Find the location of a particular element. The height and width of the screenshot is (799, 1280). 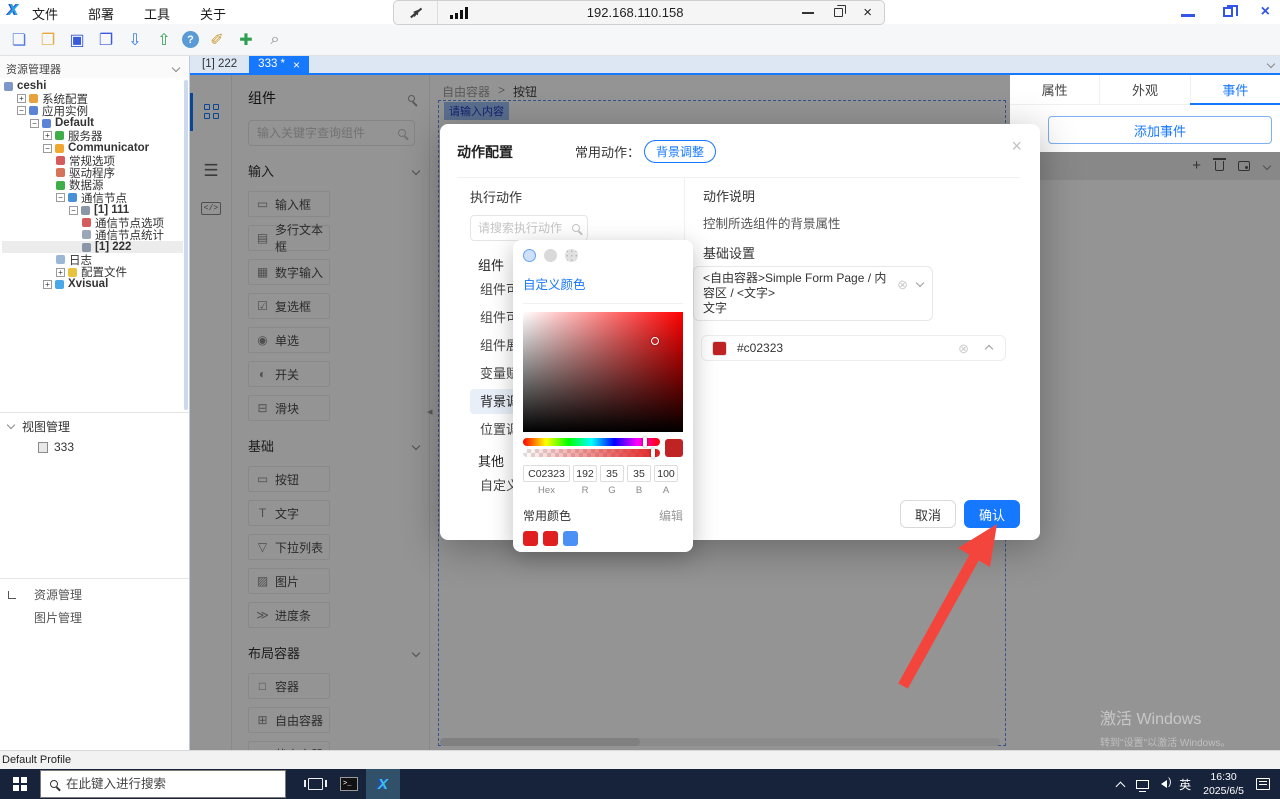

menu-item-关于: 关于 is located at coordinates (213, 13).